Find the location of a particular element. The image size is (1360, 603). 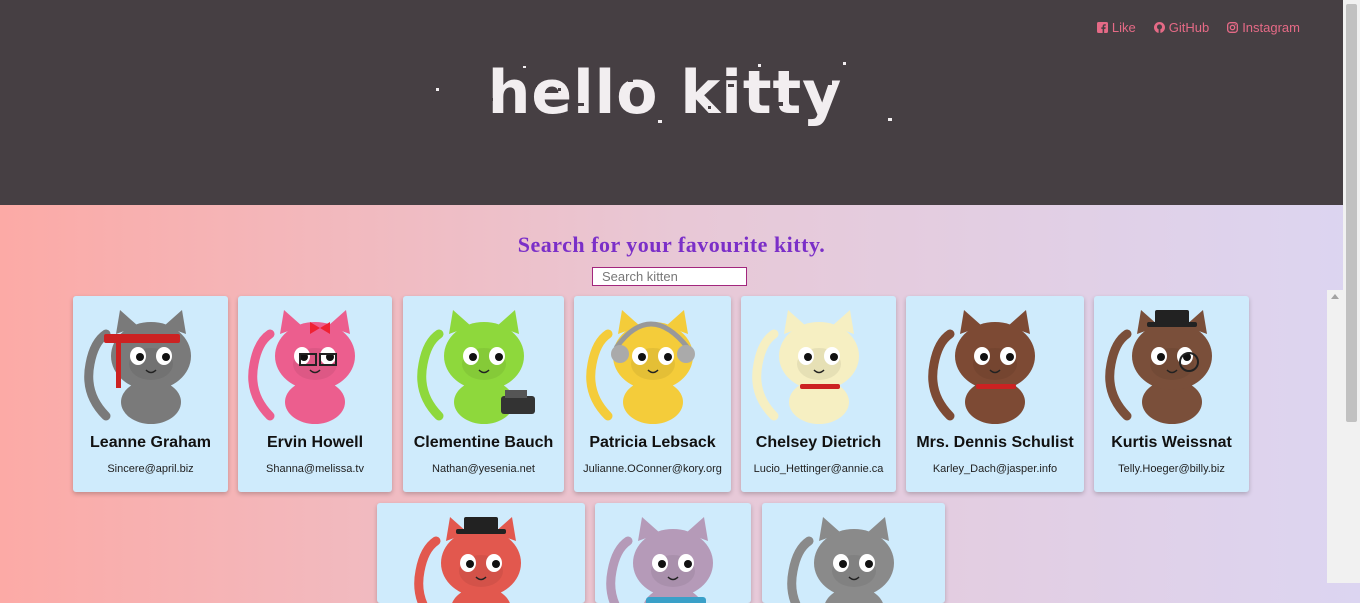

nav-github-label: GitHub is located at coordinates (1189, 27).